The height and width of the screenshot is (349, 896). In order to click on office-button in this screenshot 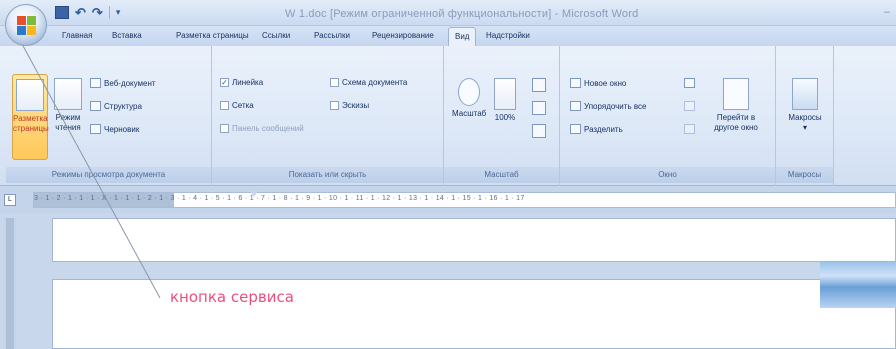, I will do `click(26, 25)`.